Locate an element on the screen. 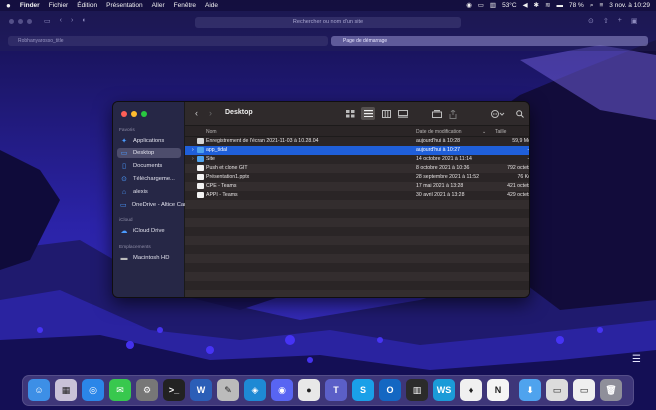 Image resolution: width=656 pixels, height=410 pixels. back-icon: ‹ is located at coordinates (196, 113).